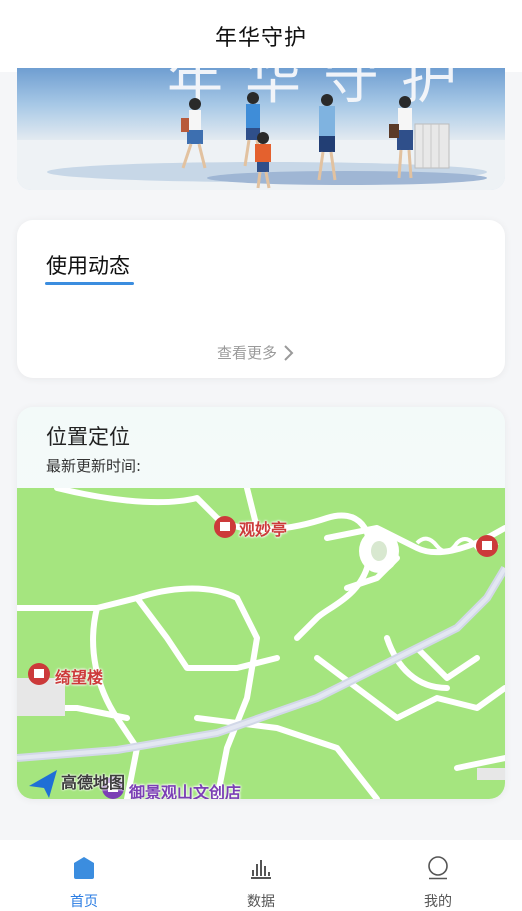 This screenshot has height=911, width=522. I want to click on profile-icon, so click(438, 868).